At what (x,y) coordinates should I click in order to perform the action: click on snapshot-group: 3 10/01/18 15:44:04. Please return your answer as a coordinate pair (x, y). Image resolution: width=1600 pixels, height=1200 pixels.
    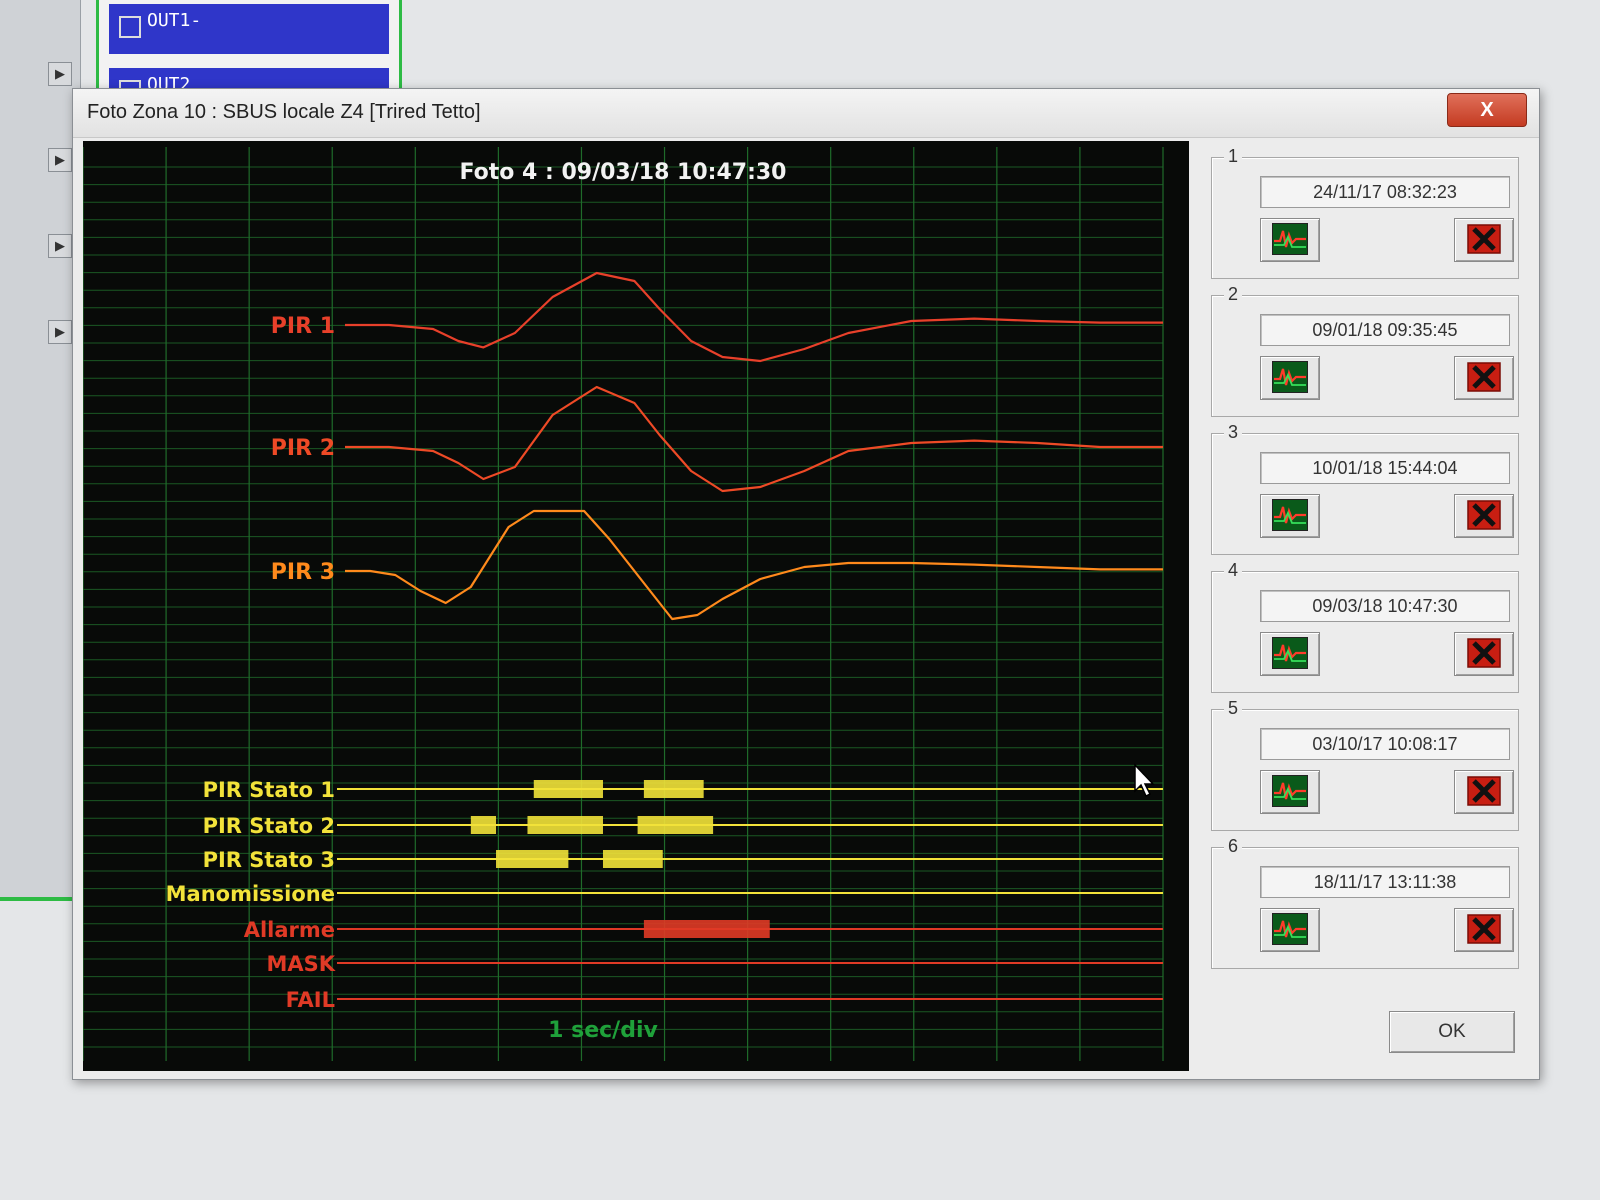
    Looking at the image, I should click on (1365, 488).